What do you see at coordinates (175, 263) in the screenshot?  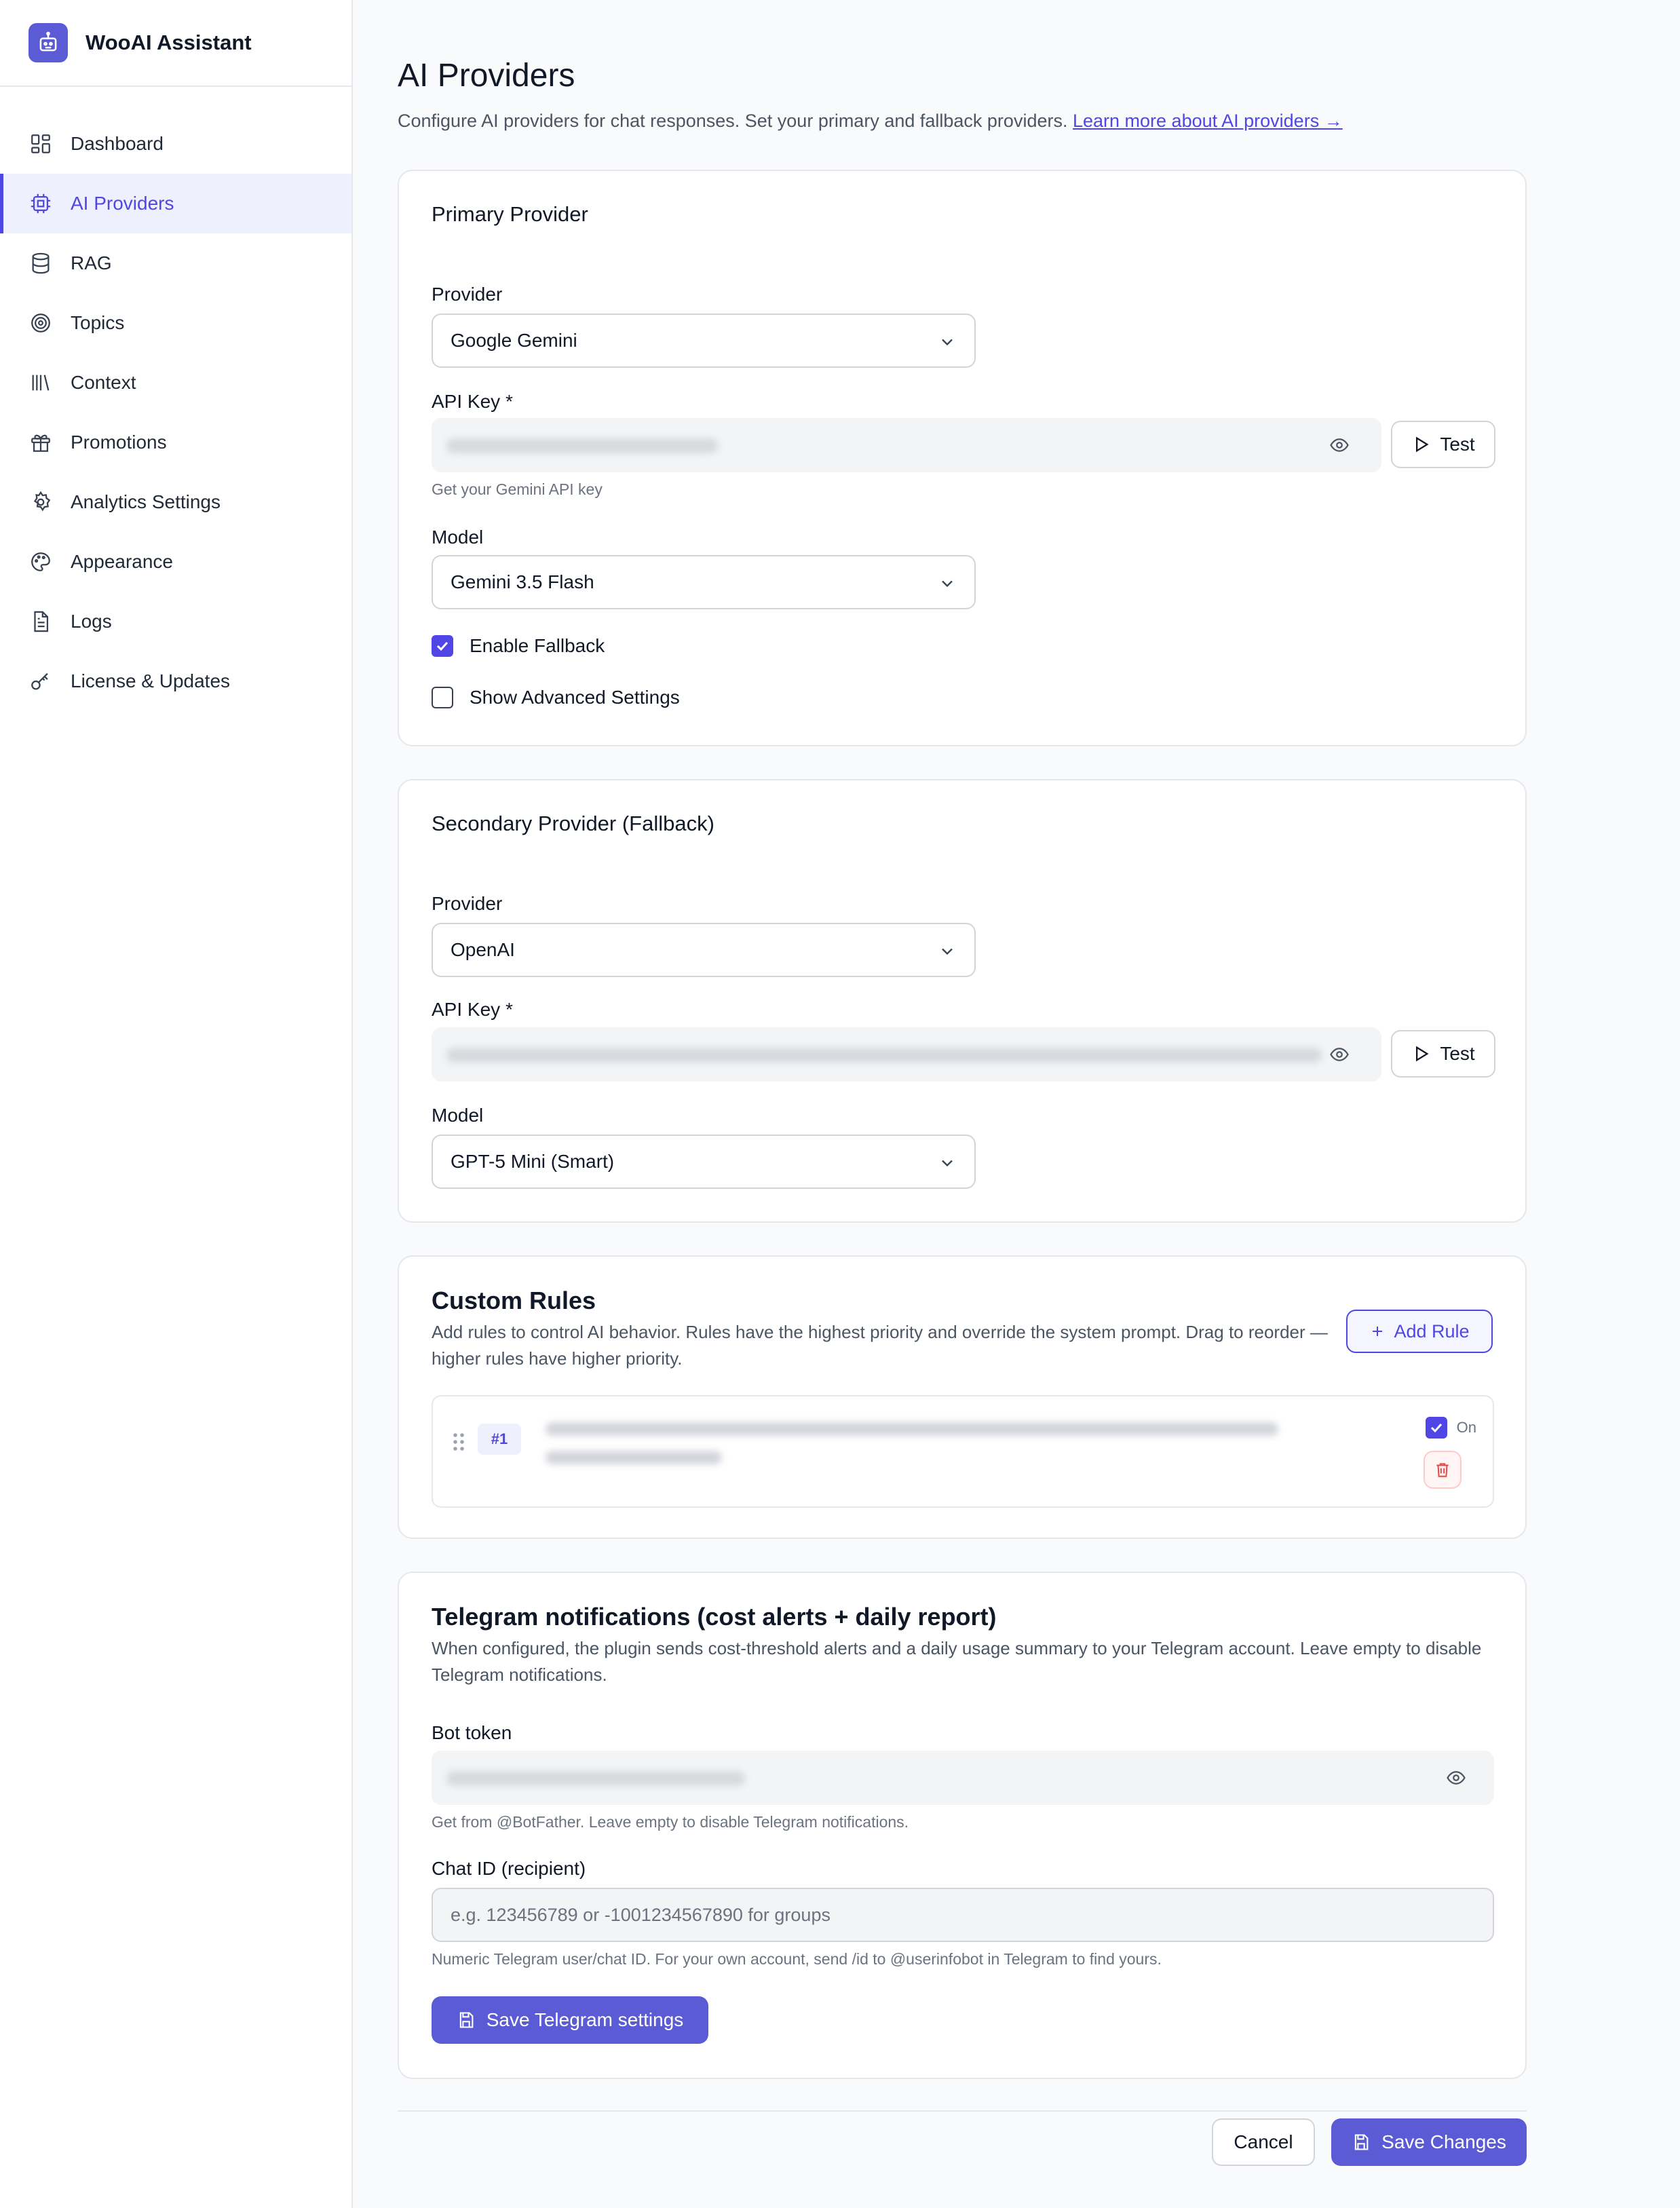 I see `sidebar-item-rag: RAG` at bounding box center [175, 263].